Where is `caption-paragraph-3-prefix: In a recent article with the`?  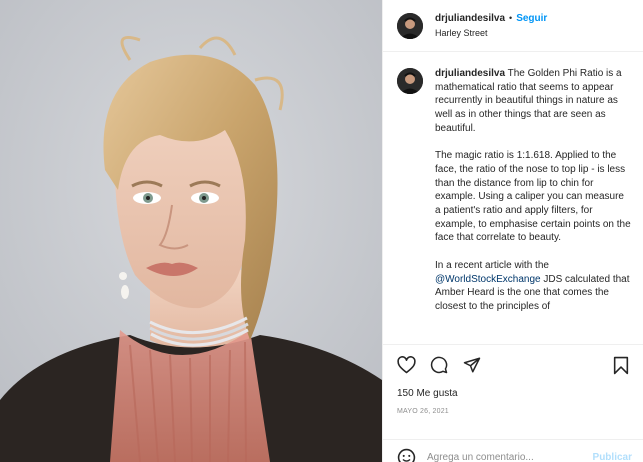
caption-paragraph-3-prefix: In a recent article with the is located at coordinates (492, 265).